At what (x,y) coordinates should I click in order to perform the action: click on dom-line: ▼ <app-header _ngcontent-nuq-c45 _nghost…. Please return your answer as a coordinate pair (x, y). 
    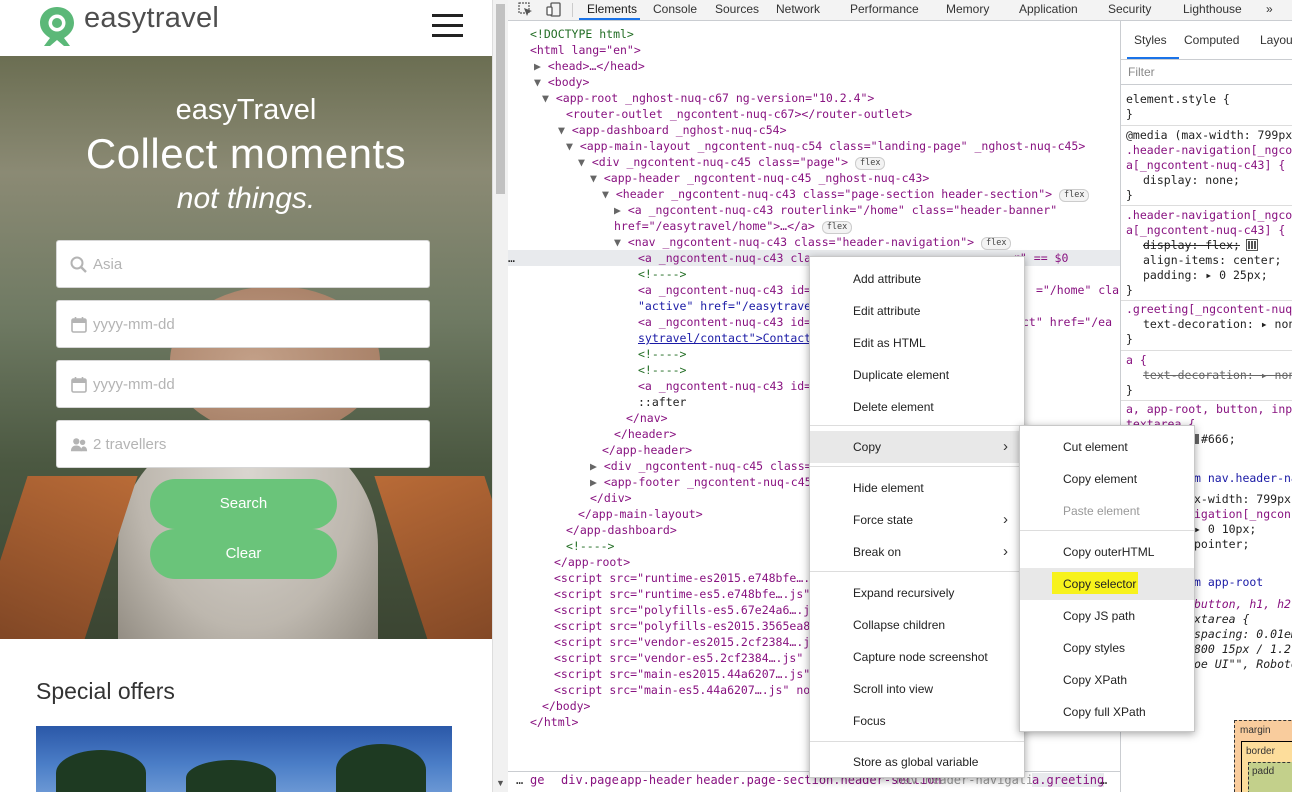
    Looking at the image, I should click on (855, 178).